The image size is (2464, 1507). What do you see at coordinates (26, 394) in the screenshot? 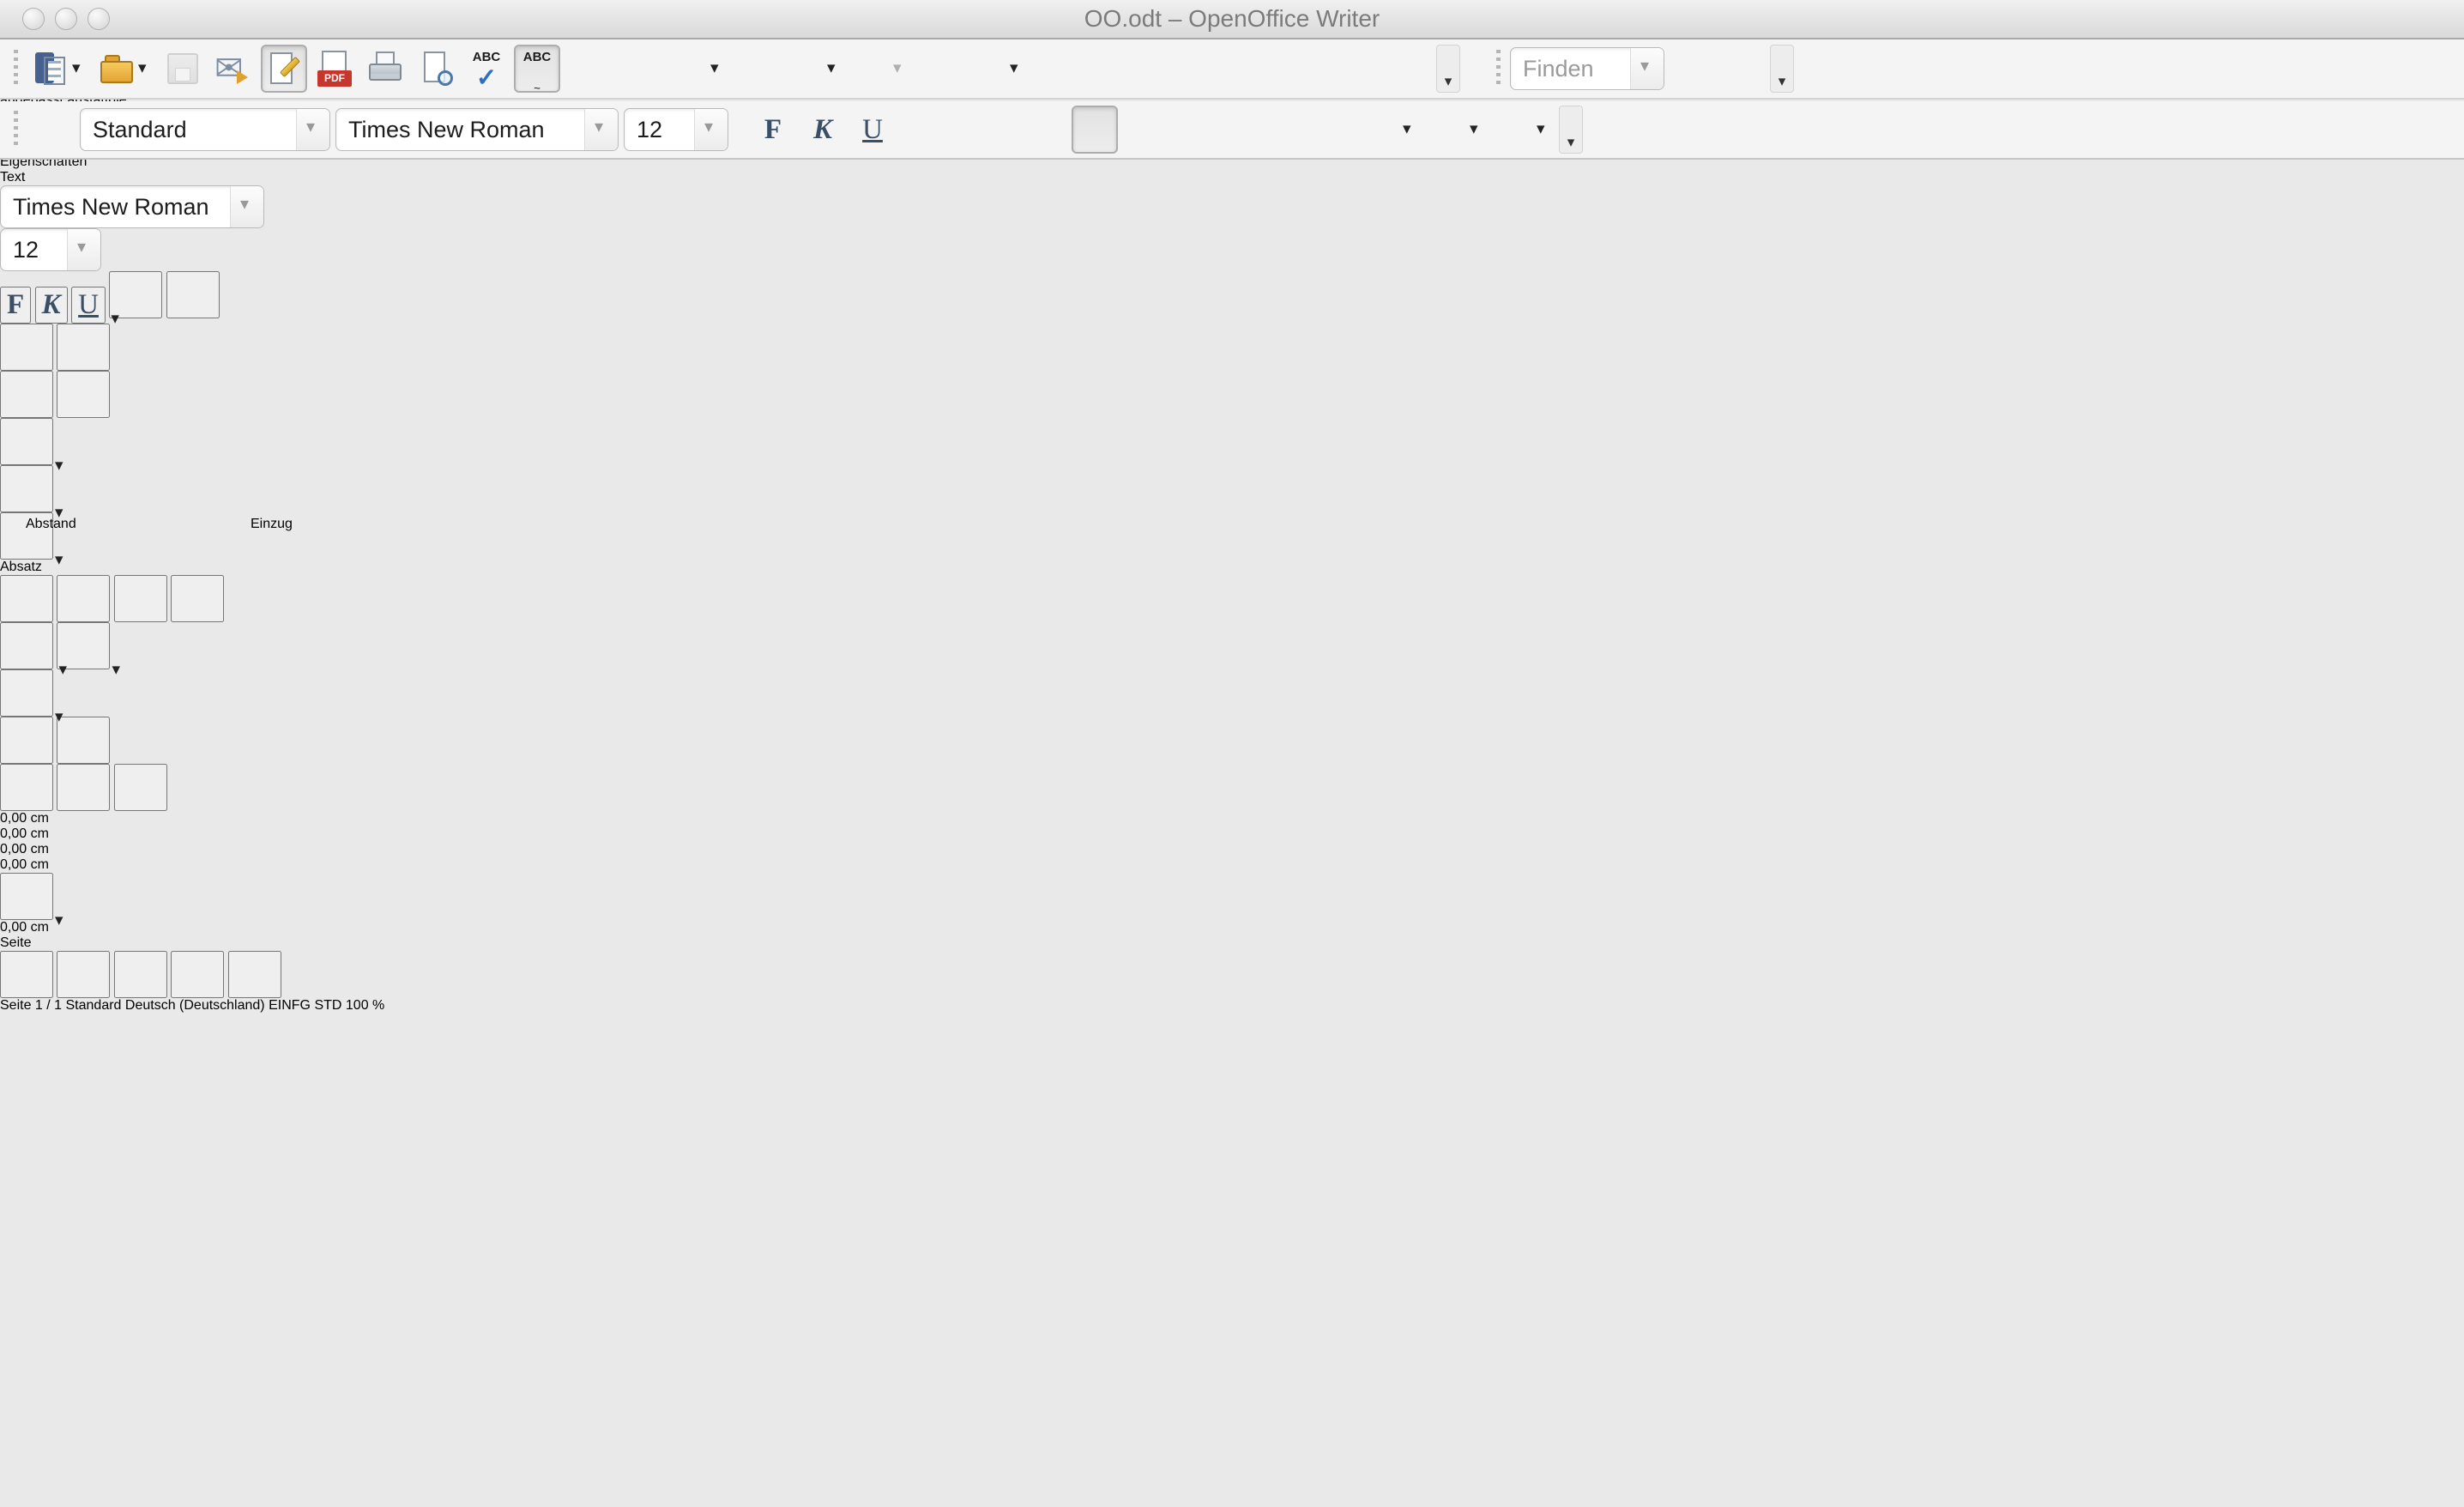
I see `grow-font-button` at bounding box center [26, 394].